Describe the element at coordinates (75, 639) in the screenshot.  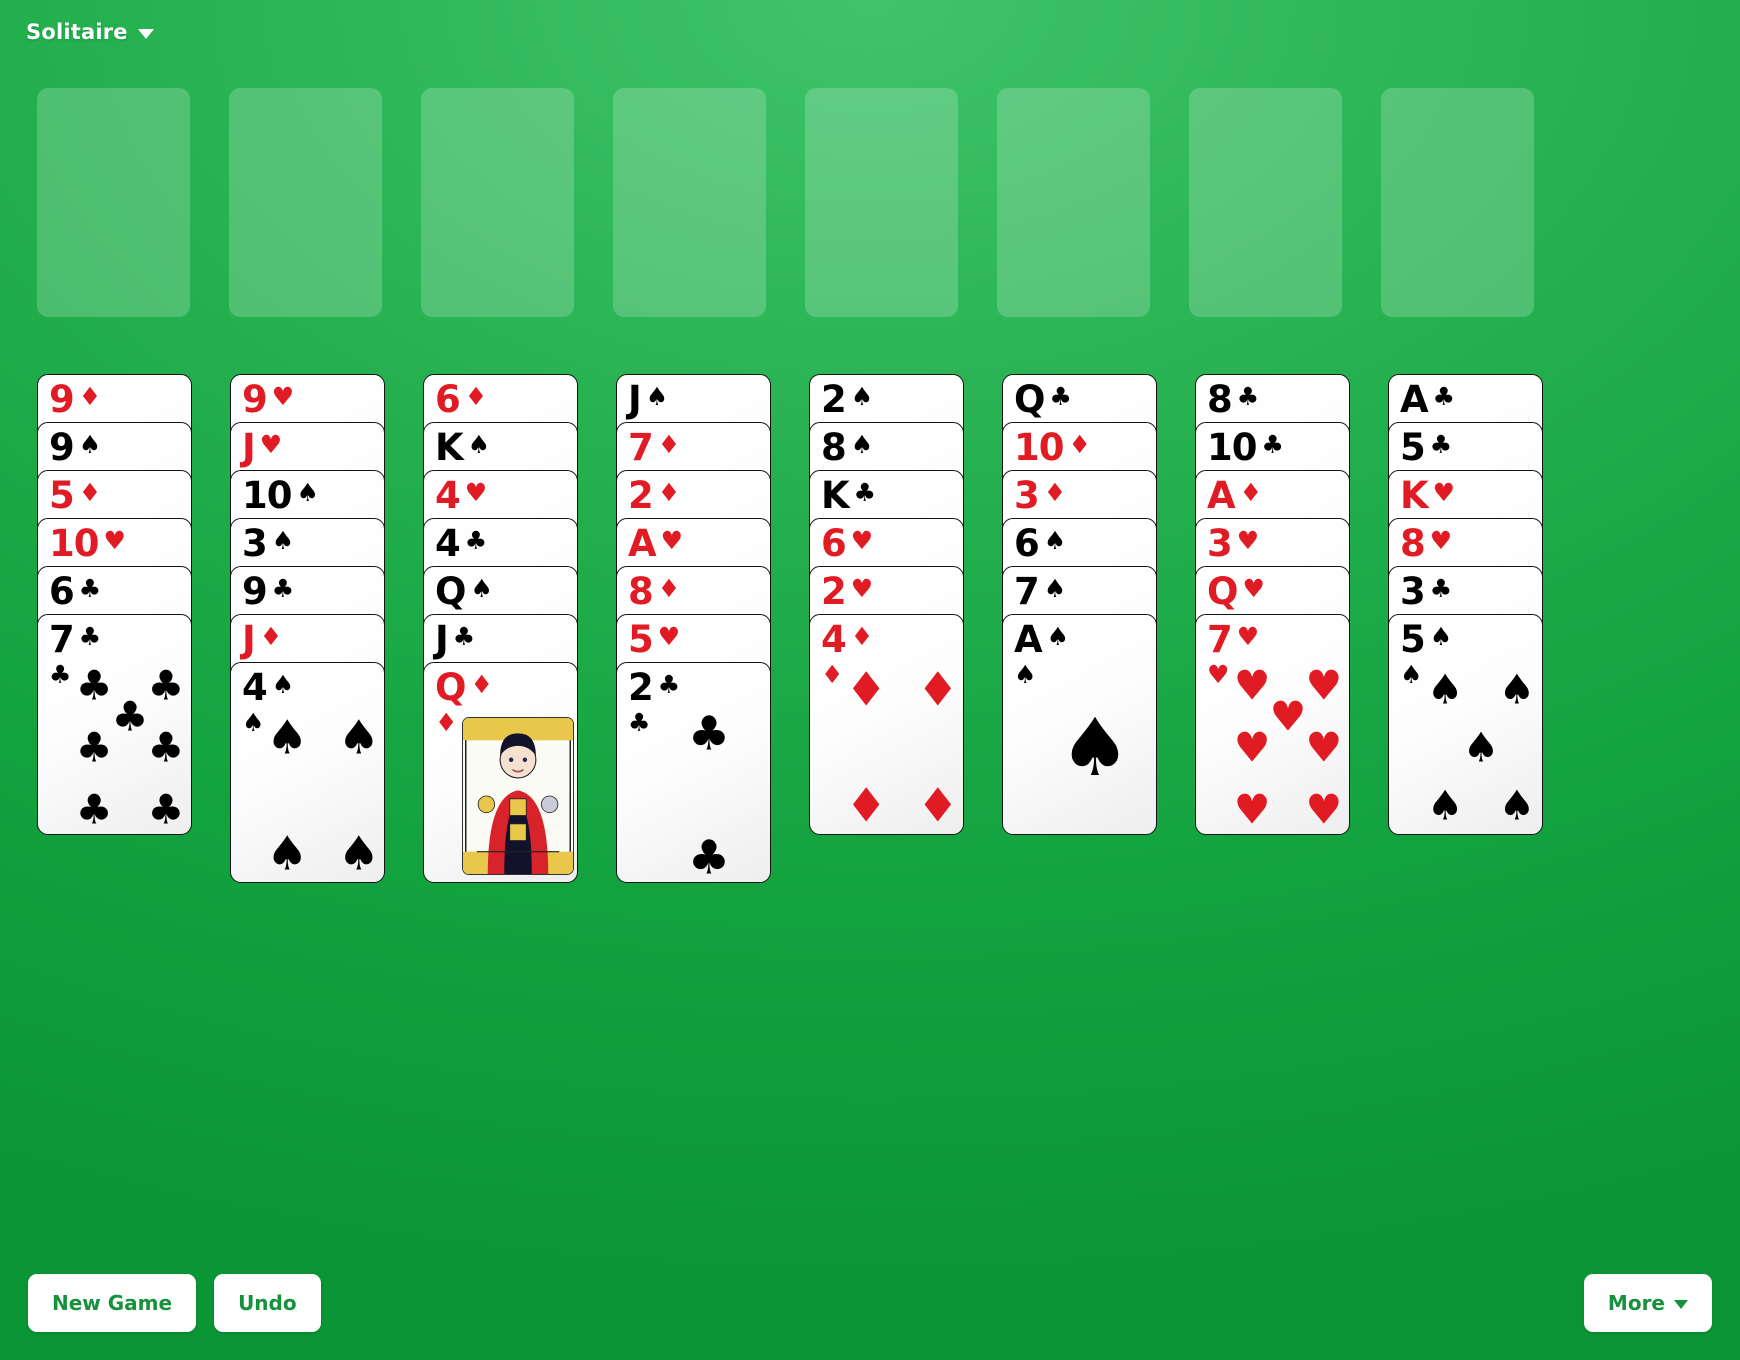
I see `card-corner-index: 7 ♣` at that location.